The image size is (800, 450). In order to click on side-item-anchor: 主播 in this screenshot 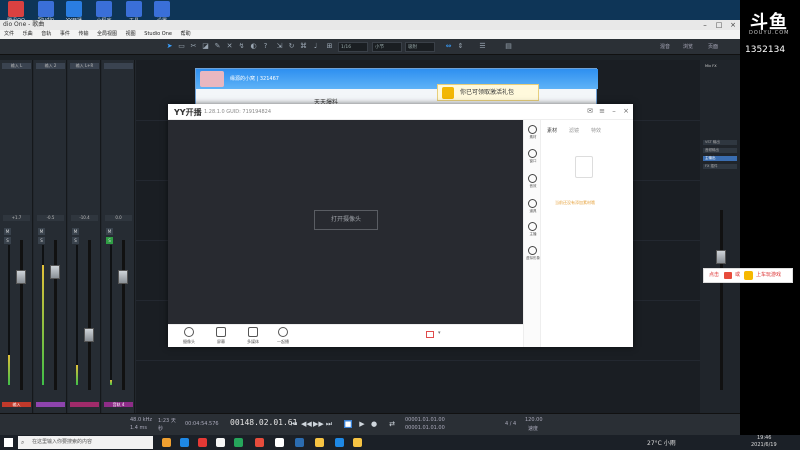, I will do `click(533, 231)`.